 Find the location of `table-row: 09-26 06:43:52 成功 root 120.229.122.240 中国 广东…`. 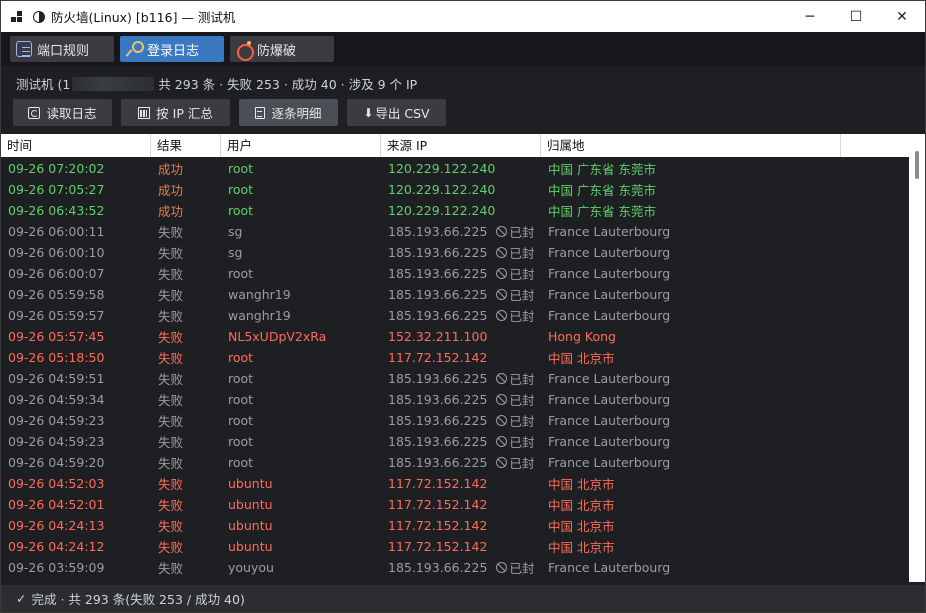

table-row: 09-26 06:43:52 成功 root 120.229.122.240 中国 广东… is located at coordinates (455, 210).